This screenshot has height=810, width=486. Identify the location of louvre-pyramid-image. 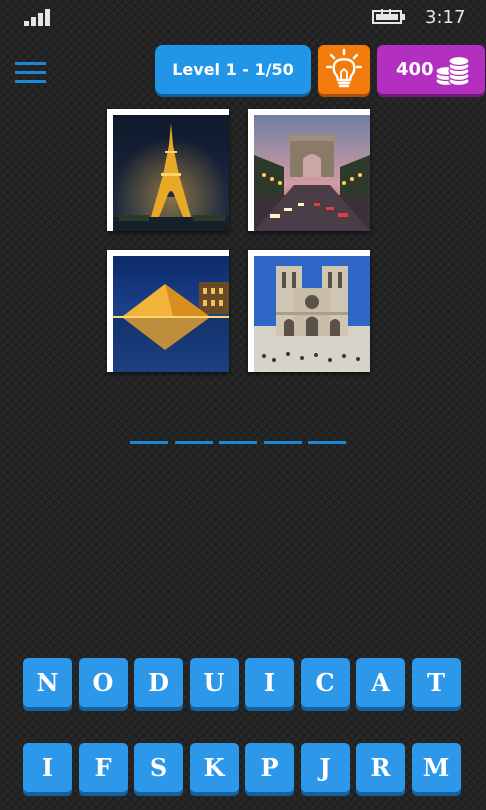
(171, 314).